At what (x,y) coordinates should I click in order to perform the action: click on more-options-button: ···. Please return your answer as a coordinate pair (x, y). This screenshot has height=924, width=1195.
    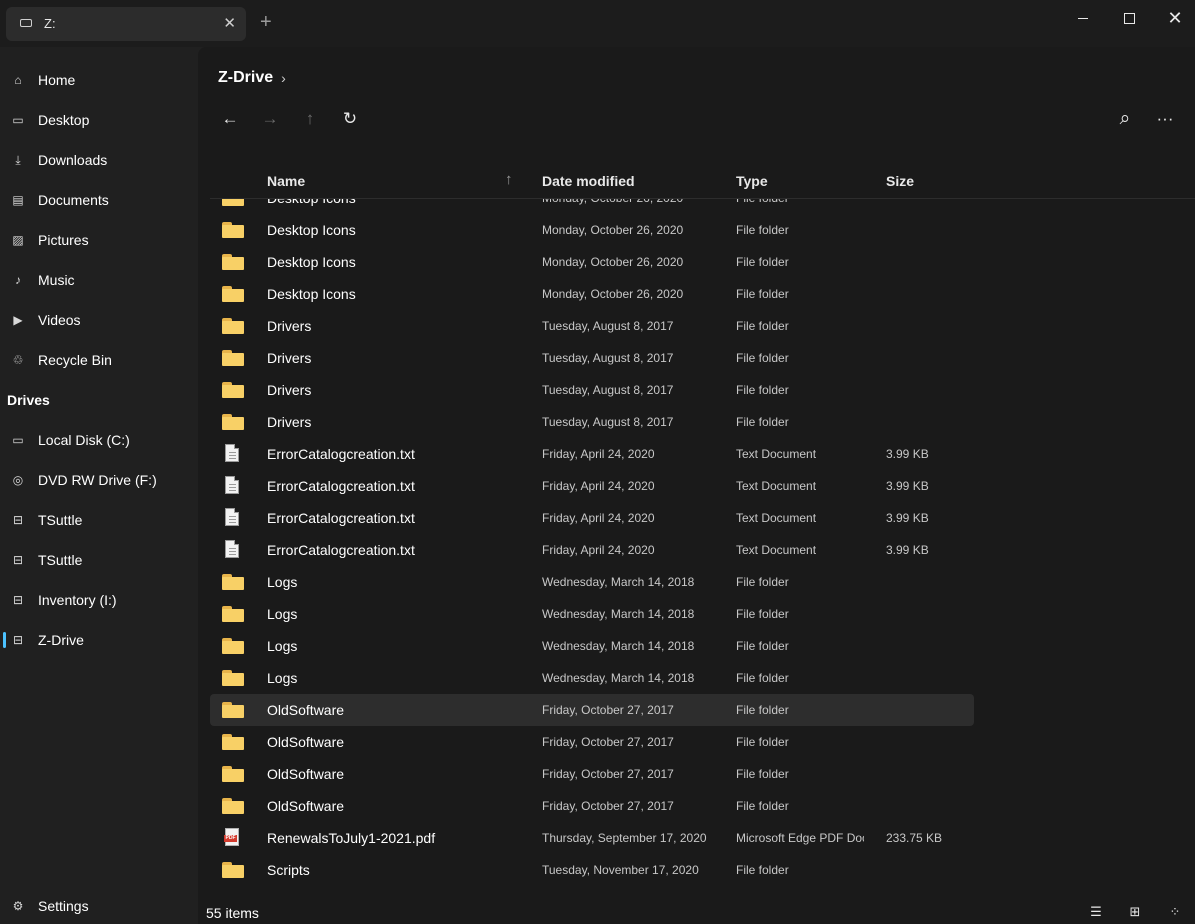
    Looking at the image, I should click on (1165, 119).